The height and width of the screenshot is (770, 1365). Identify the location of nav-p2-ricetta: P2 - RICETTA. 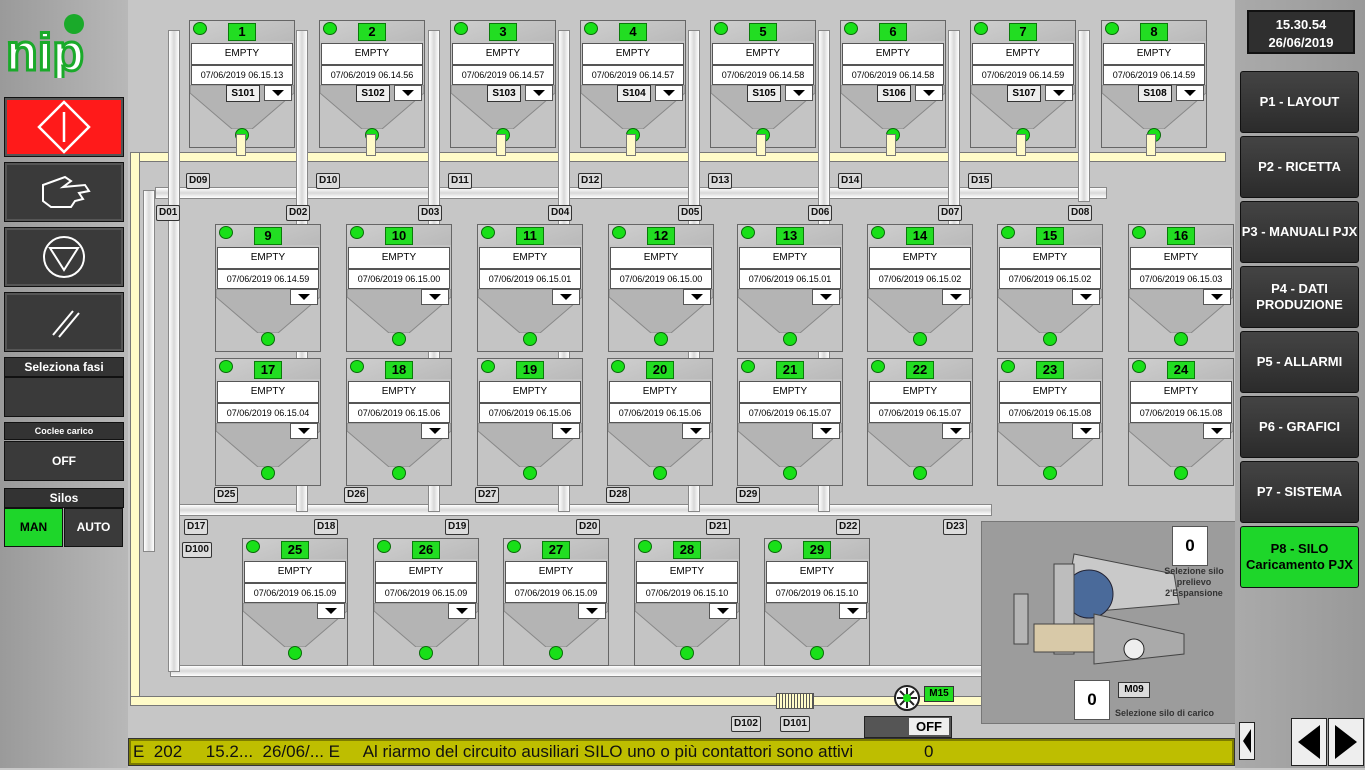
(1299, 167).